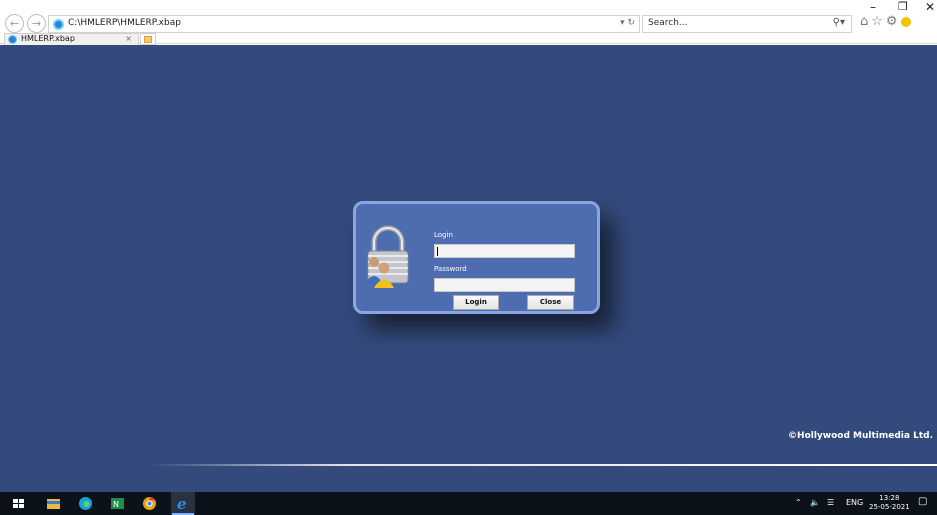 The height and width of the screenshot is (515, 937). Describe the element at coordinates (543, 465) in the screenshot. I see `footer-divider` at that location.